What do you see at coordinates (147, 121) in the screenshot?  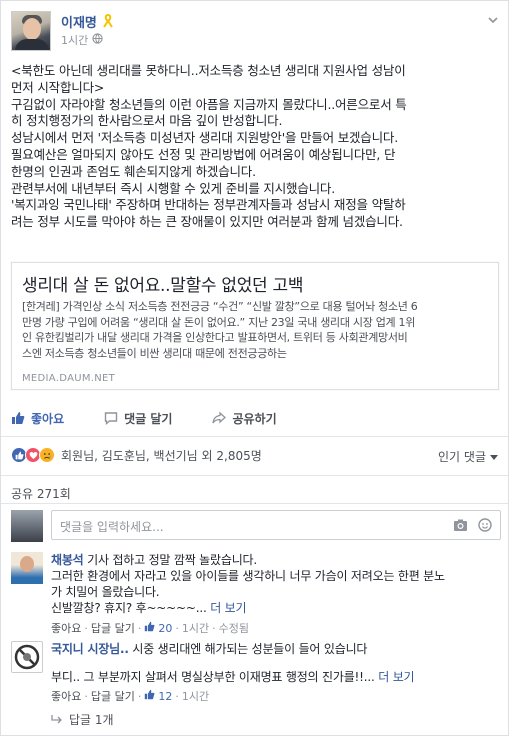 I see `post-body-line: 히 정치행정가의 한사람으로서 마음 깊이 반성합니다.` at bounding box center [147, 121].